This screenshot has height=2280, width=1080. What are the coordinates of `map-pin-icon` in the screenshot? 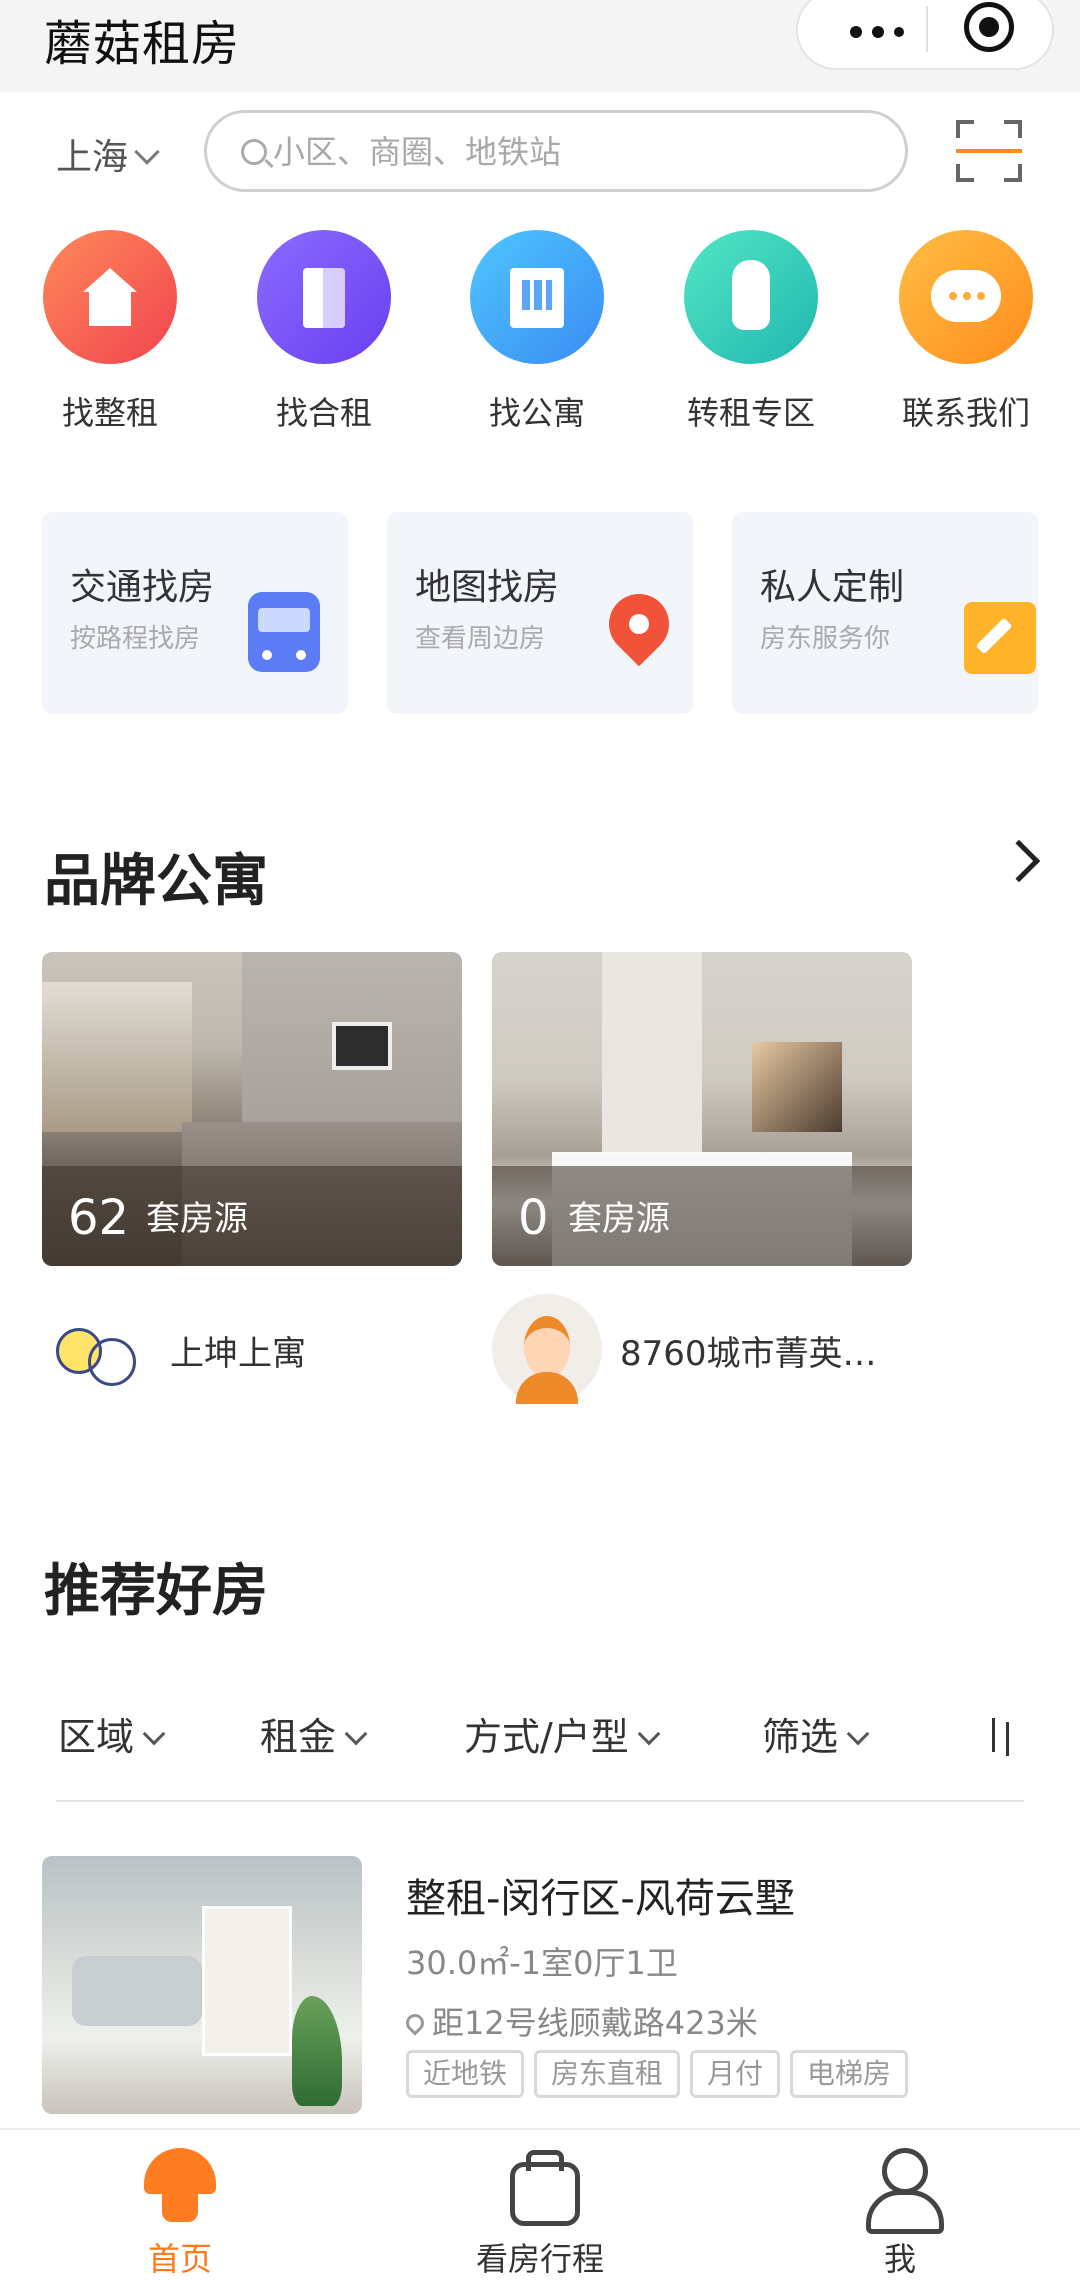 It's located at (639, 624).